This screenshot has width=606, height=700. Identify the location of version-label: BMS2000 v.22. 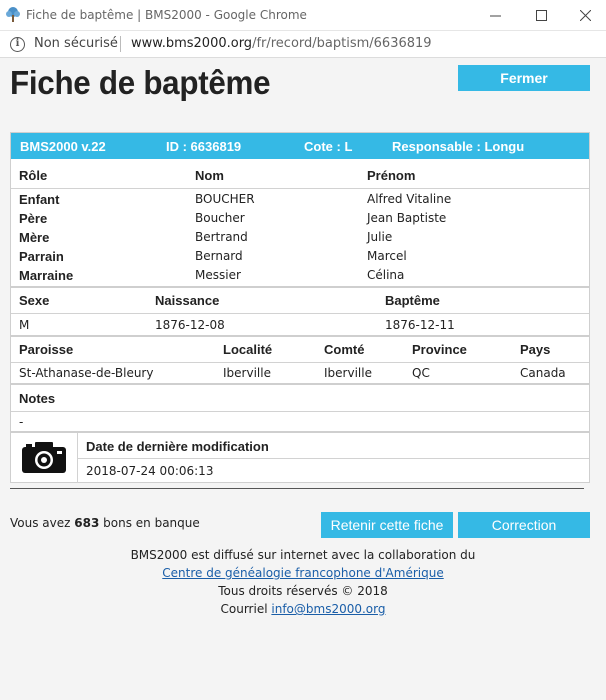
(63, 146).